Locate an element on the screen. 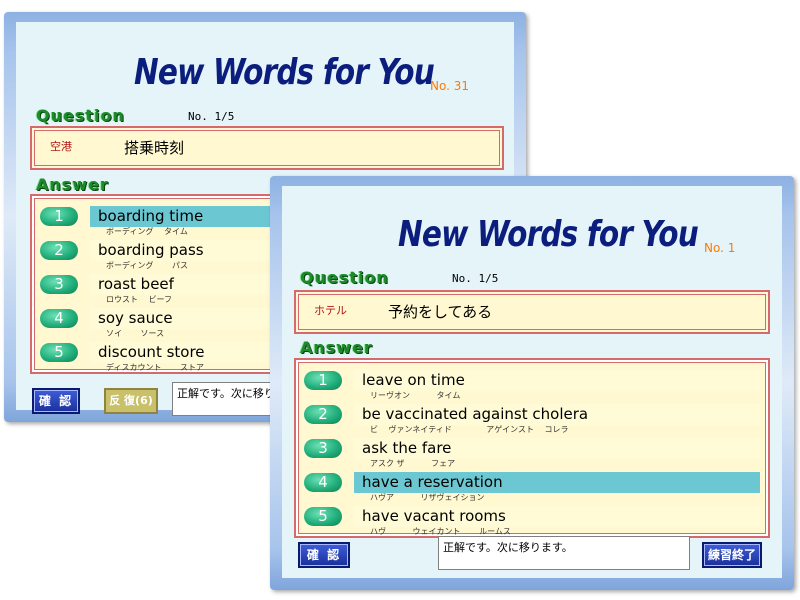  answer-text: have a reservation is located at coordinates (432, 482).